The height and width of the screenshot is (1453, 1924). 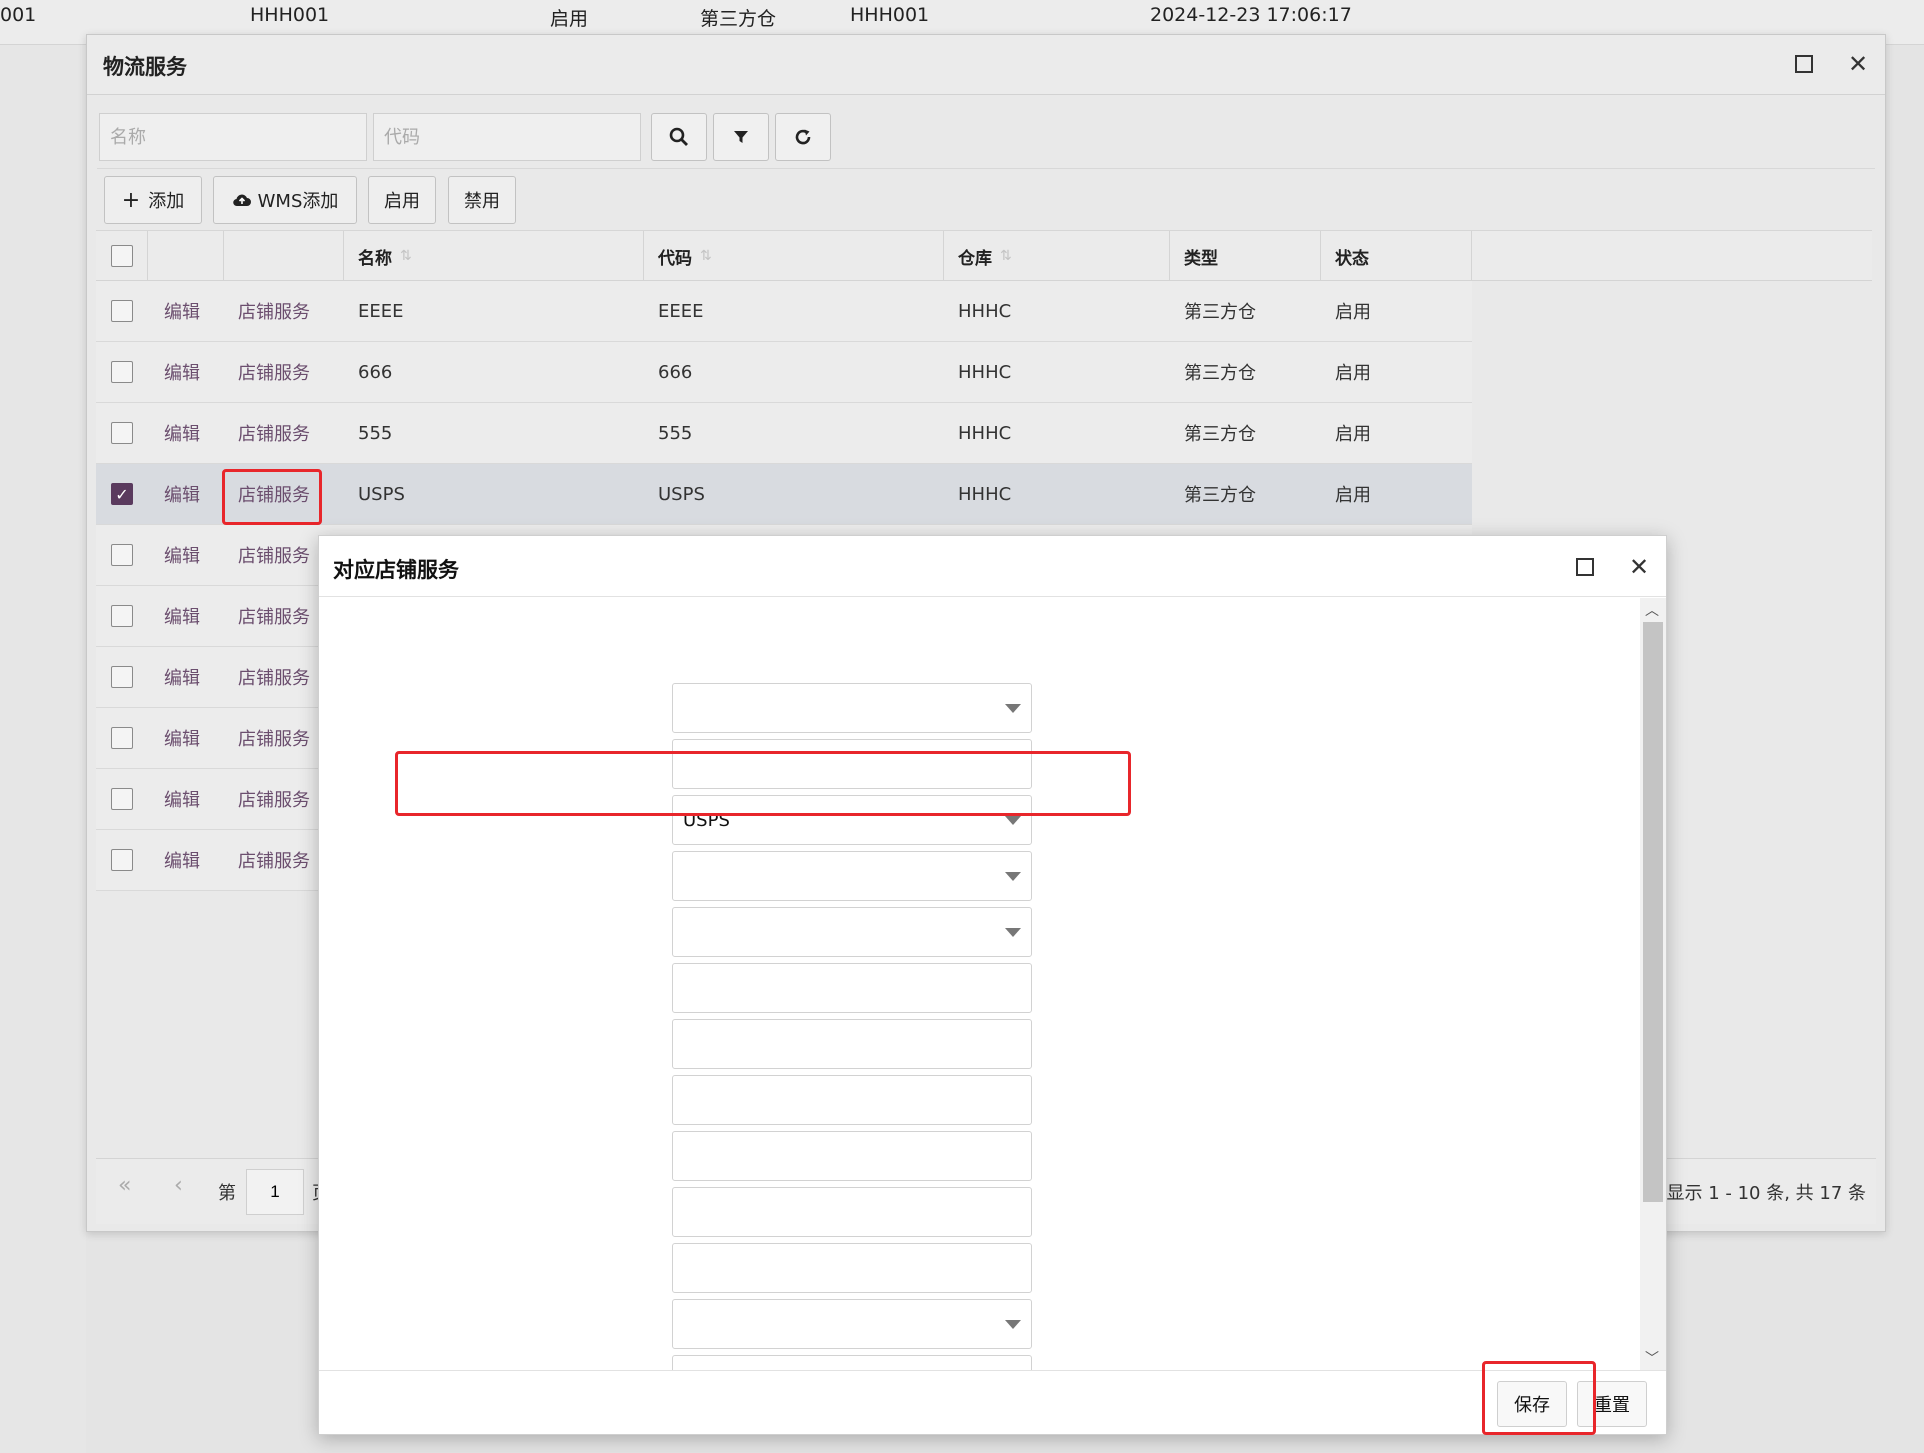 I want to click on background-cell: HHH001, so click(x=890, y=15).